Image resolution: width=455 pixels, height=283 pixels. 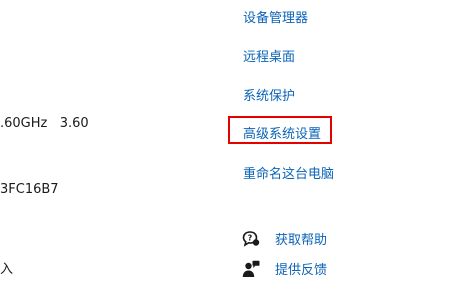 What do you see at coordinates (269, 94) in the screenshot?
I see `system-protection-link: 系统保护` at bounding box center [269, 94].